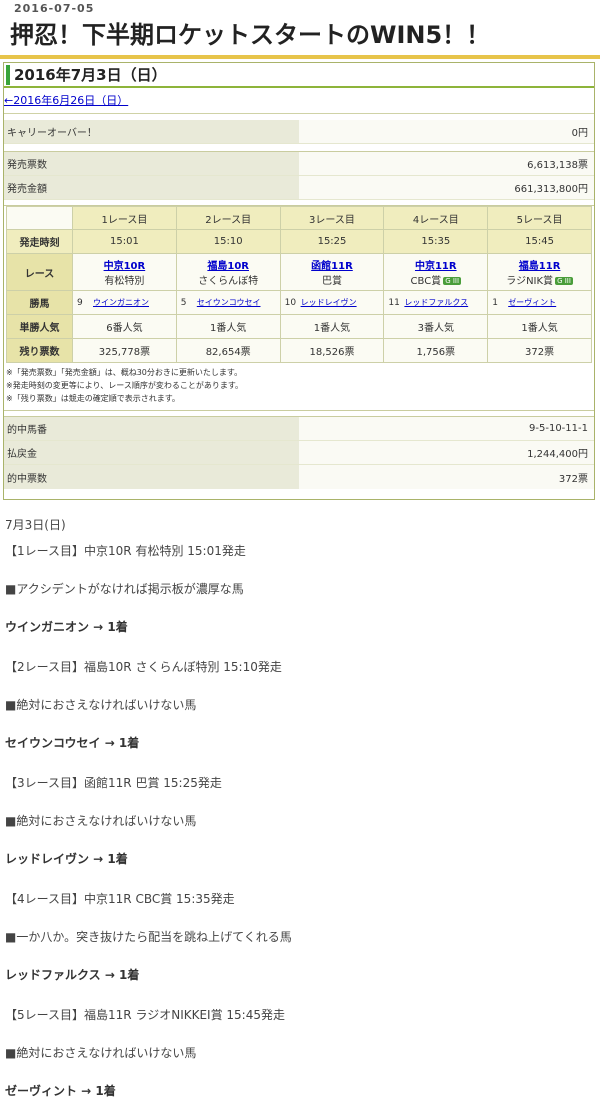  I want to click on sales-row: 発売金額 661,313,800円, so click(299, 188).